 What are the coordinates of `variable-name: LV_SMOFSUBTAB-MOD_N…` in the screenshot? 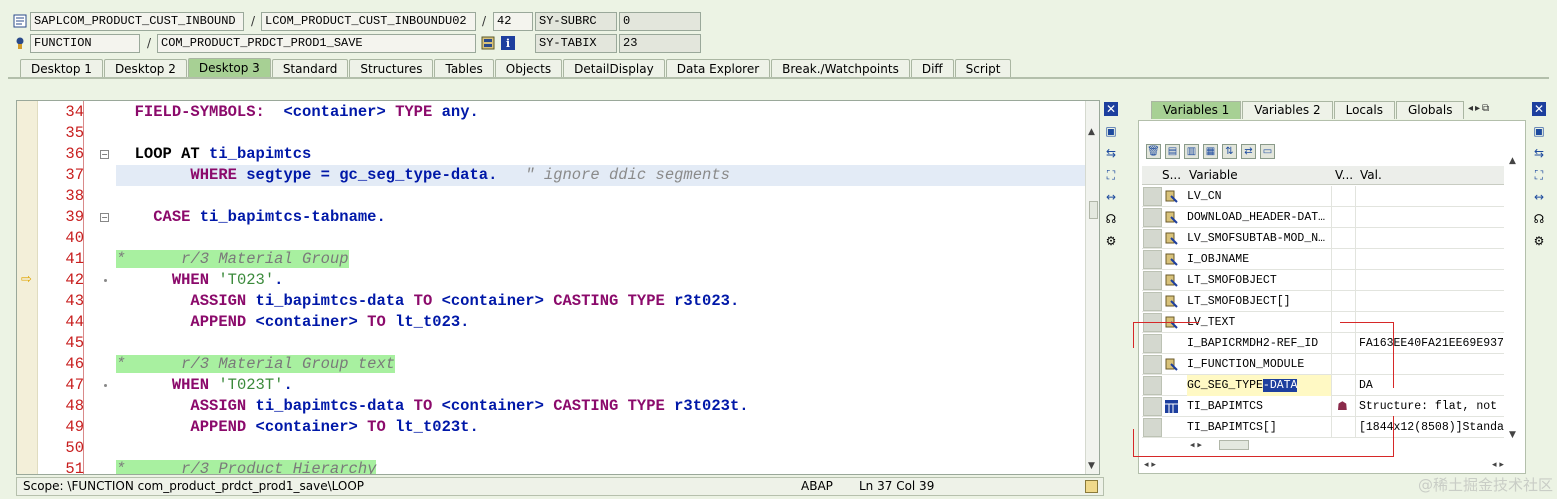 It's located at (1259, 238).